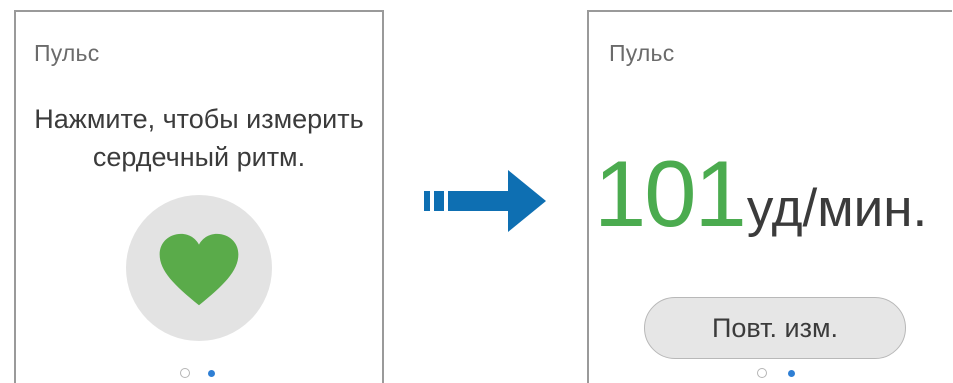 Image resolution: width=953 pixels, height=383 pixels. I want to click on bpm-value: 101, so click(670, 193).